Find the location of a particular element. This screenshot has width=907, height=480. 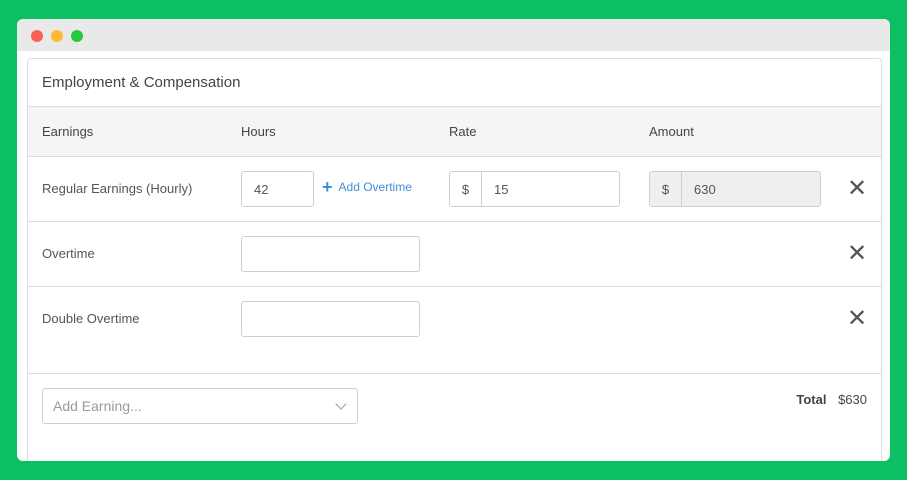

earning-label: Regular Earnings (Hourly) is located at coordinates (117, 188).